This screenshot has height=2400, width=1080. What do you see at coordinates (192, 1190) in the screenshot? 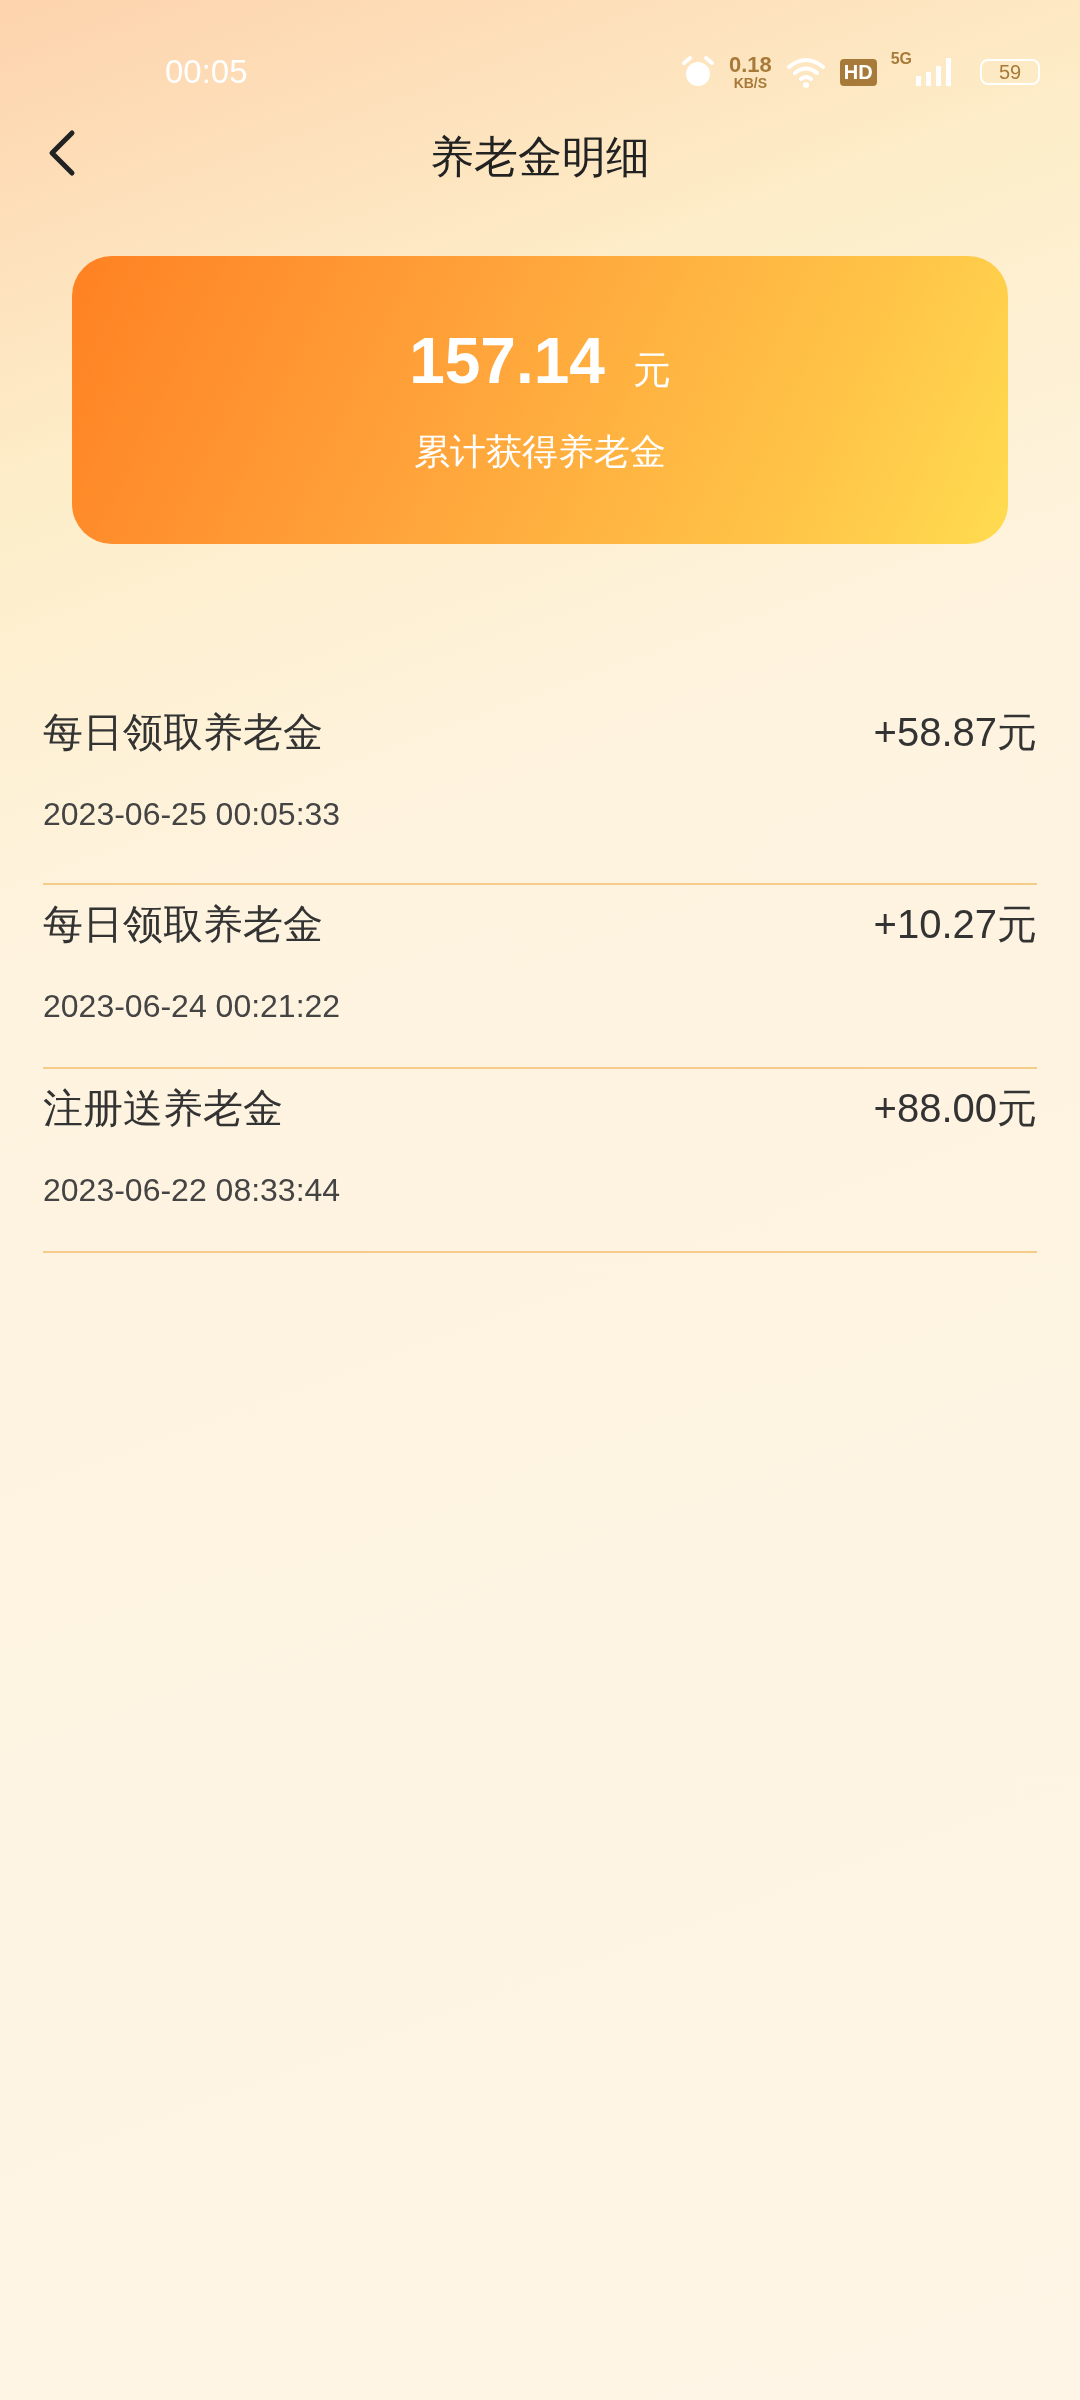
I see `record-time: 2023-06-22 08:33:44` at bounding box center [192, 1190].